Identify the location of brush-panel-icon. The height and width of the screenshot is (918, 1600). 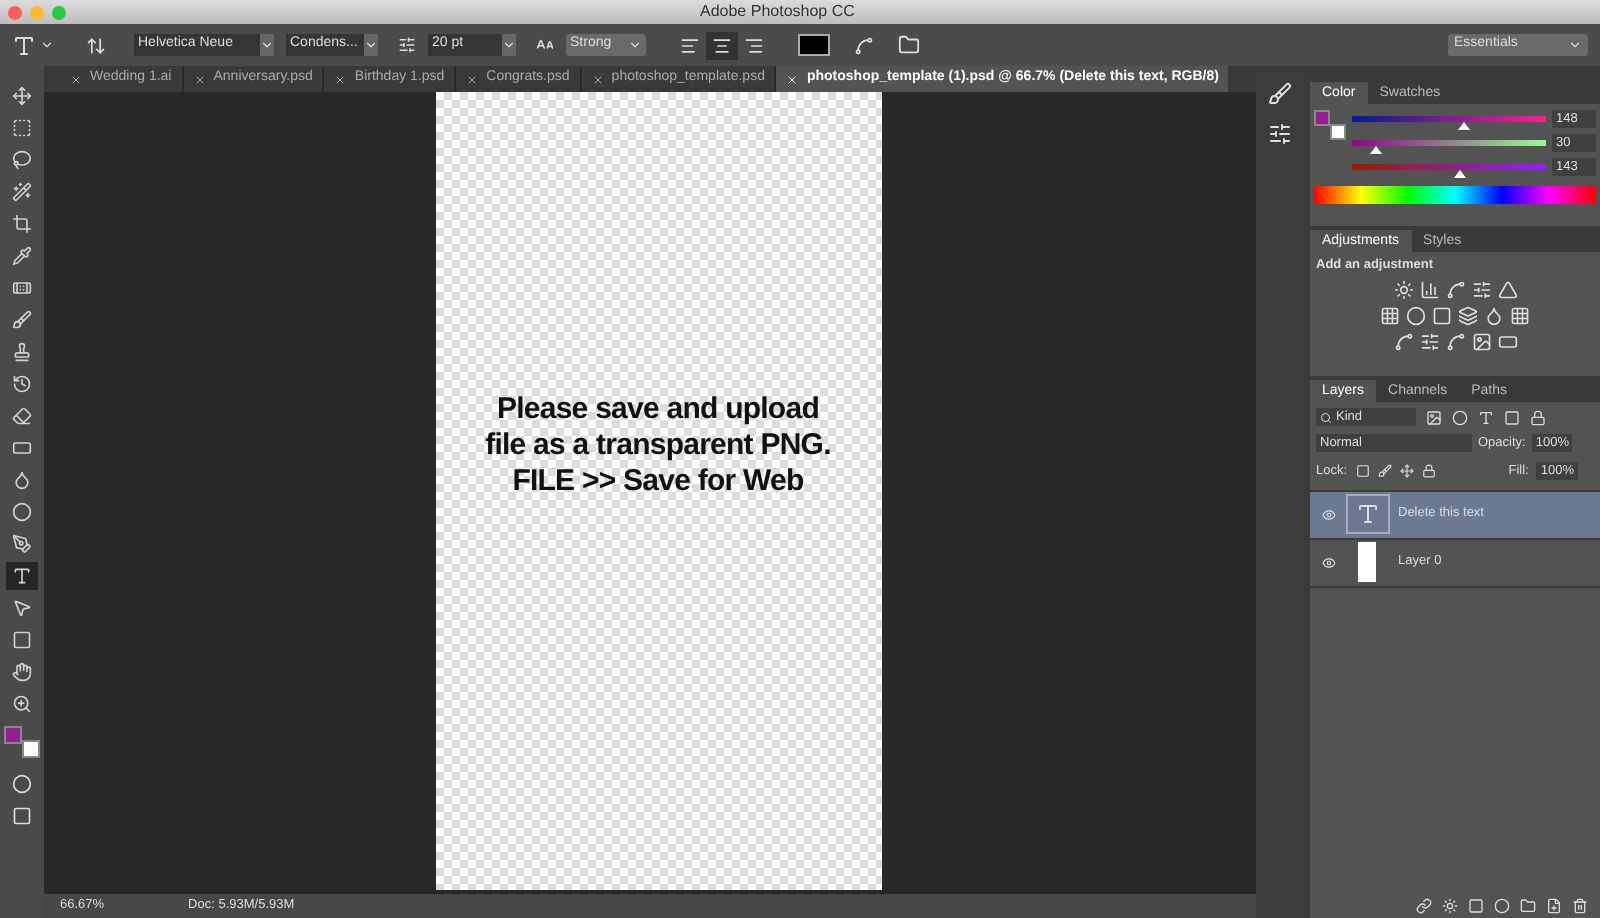
(1280, 94).